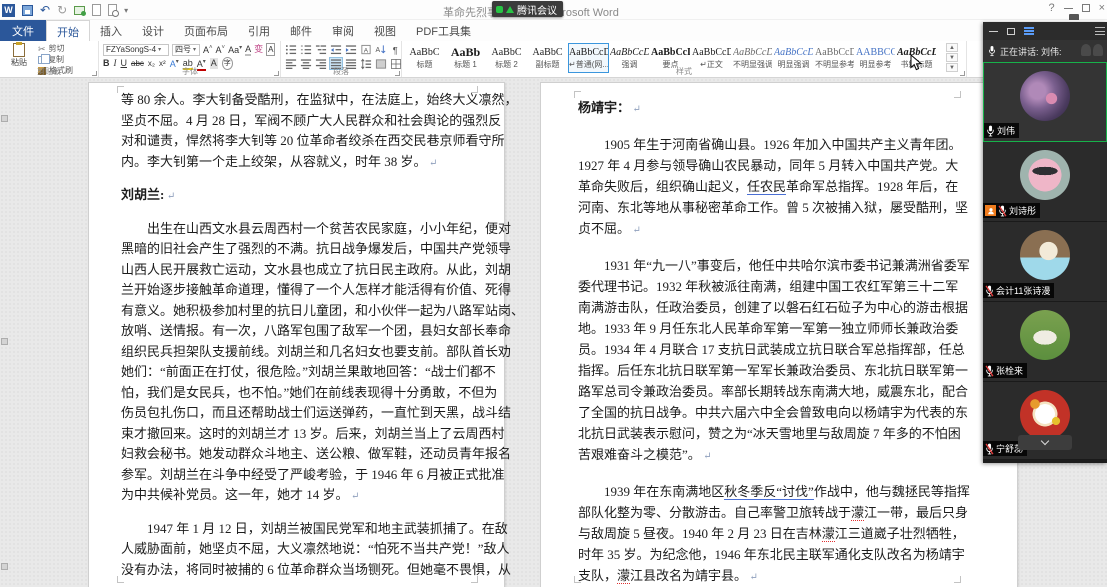 This screenshot has height=587, width=1107. I want to click on change-case-button: Aa▾, so click(235, 49).